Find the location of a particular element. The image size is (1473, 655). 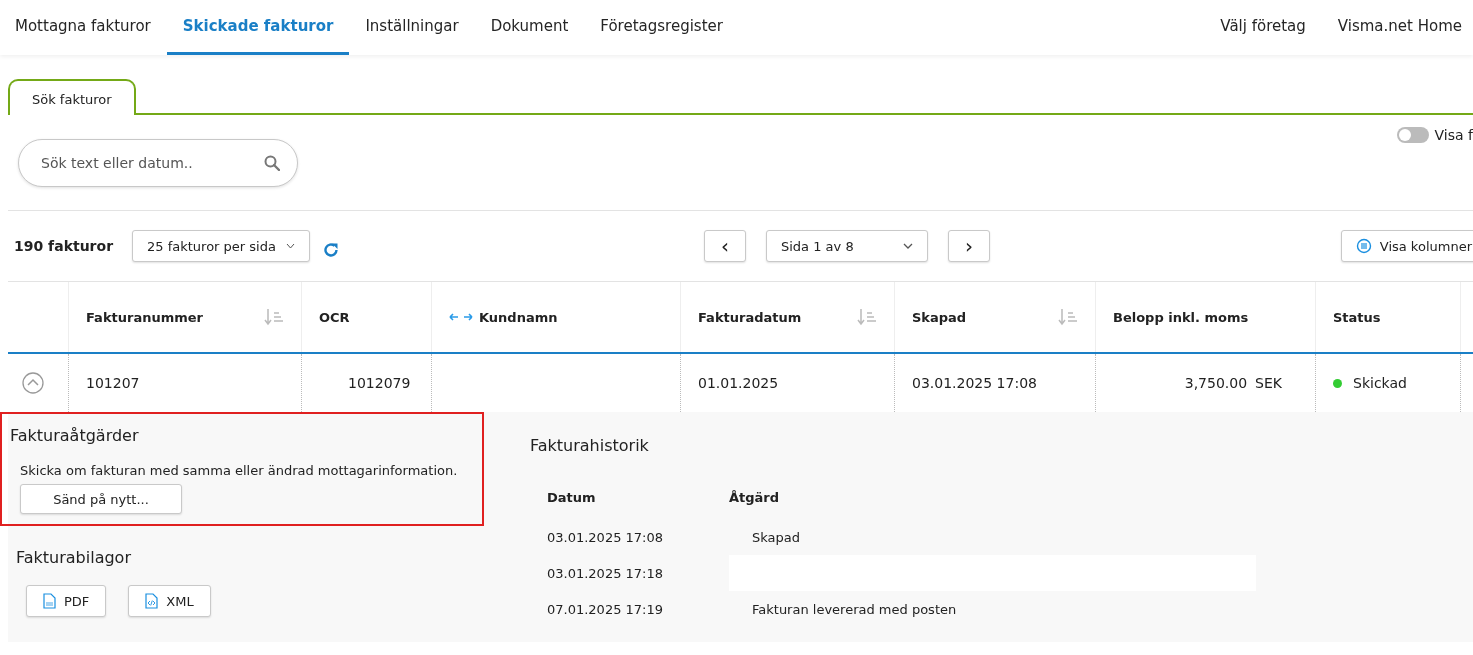

resize-arrows-icon is located at coordinates (461, 317).